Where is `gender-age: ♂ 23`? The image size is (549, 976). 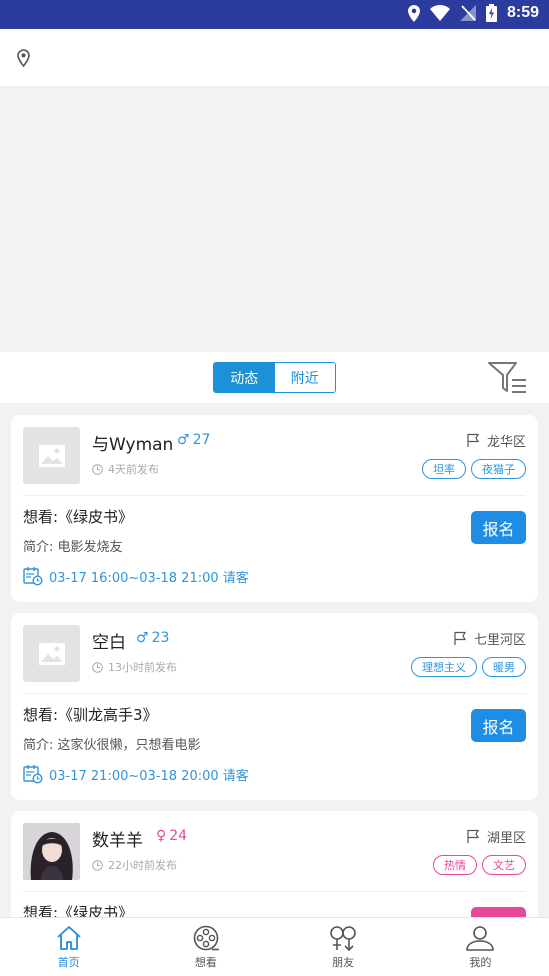 gender-age: ♂ 23 is located at coordinates (152, 638).